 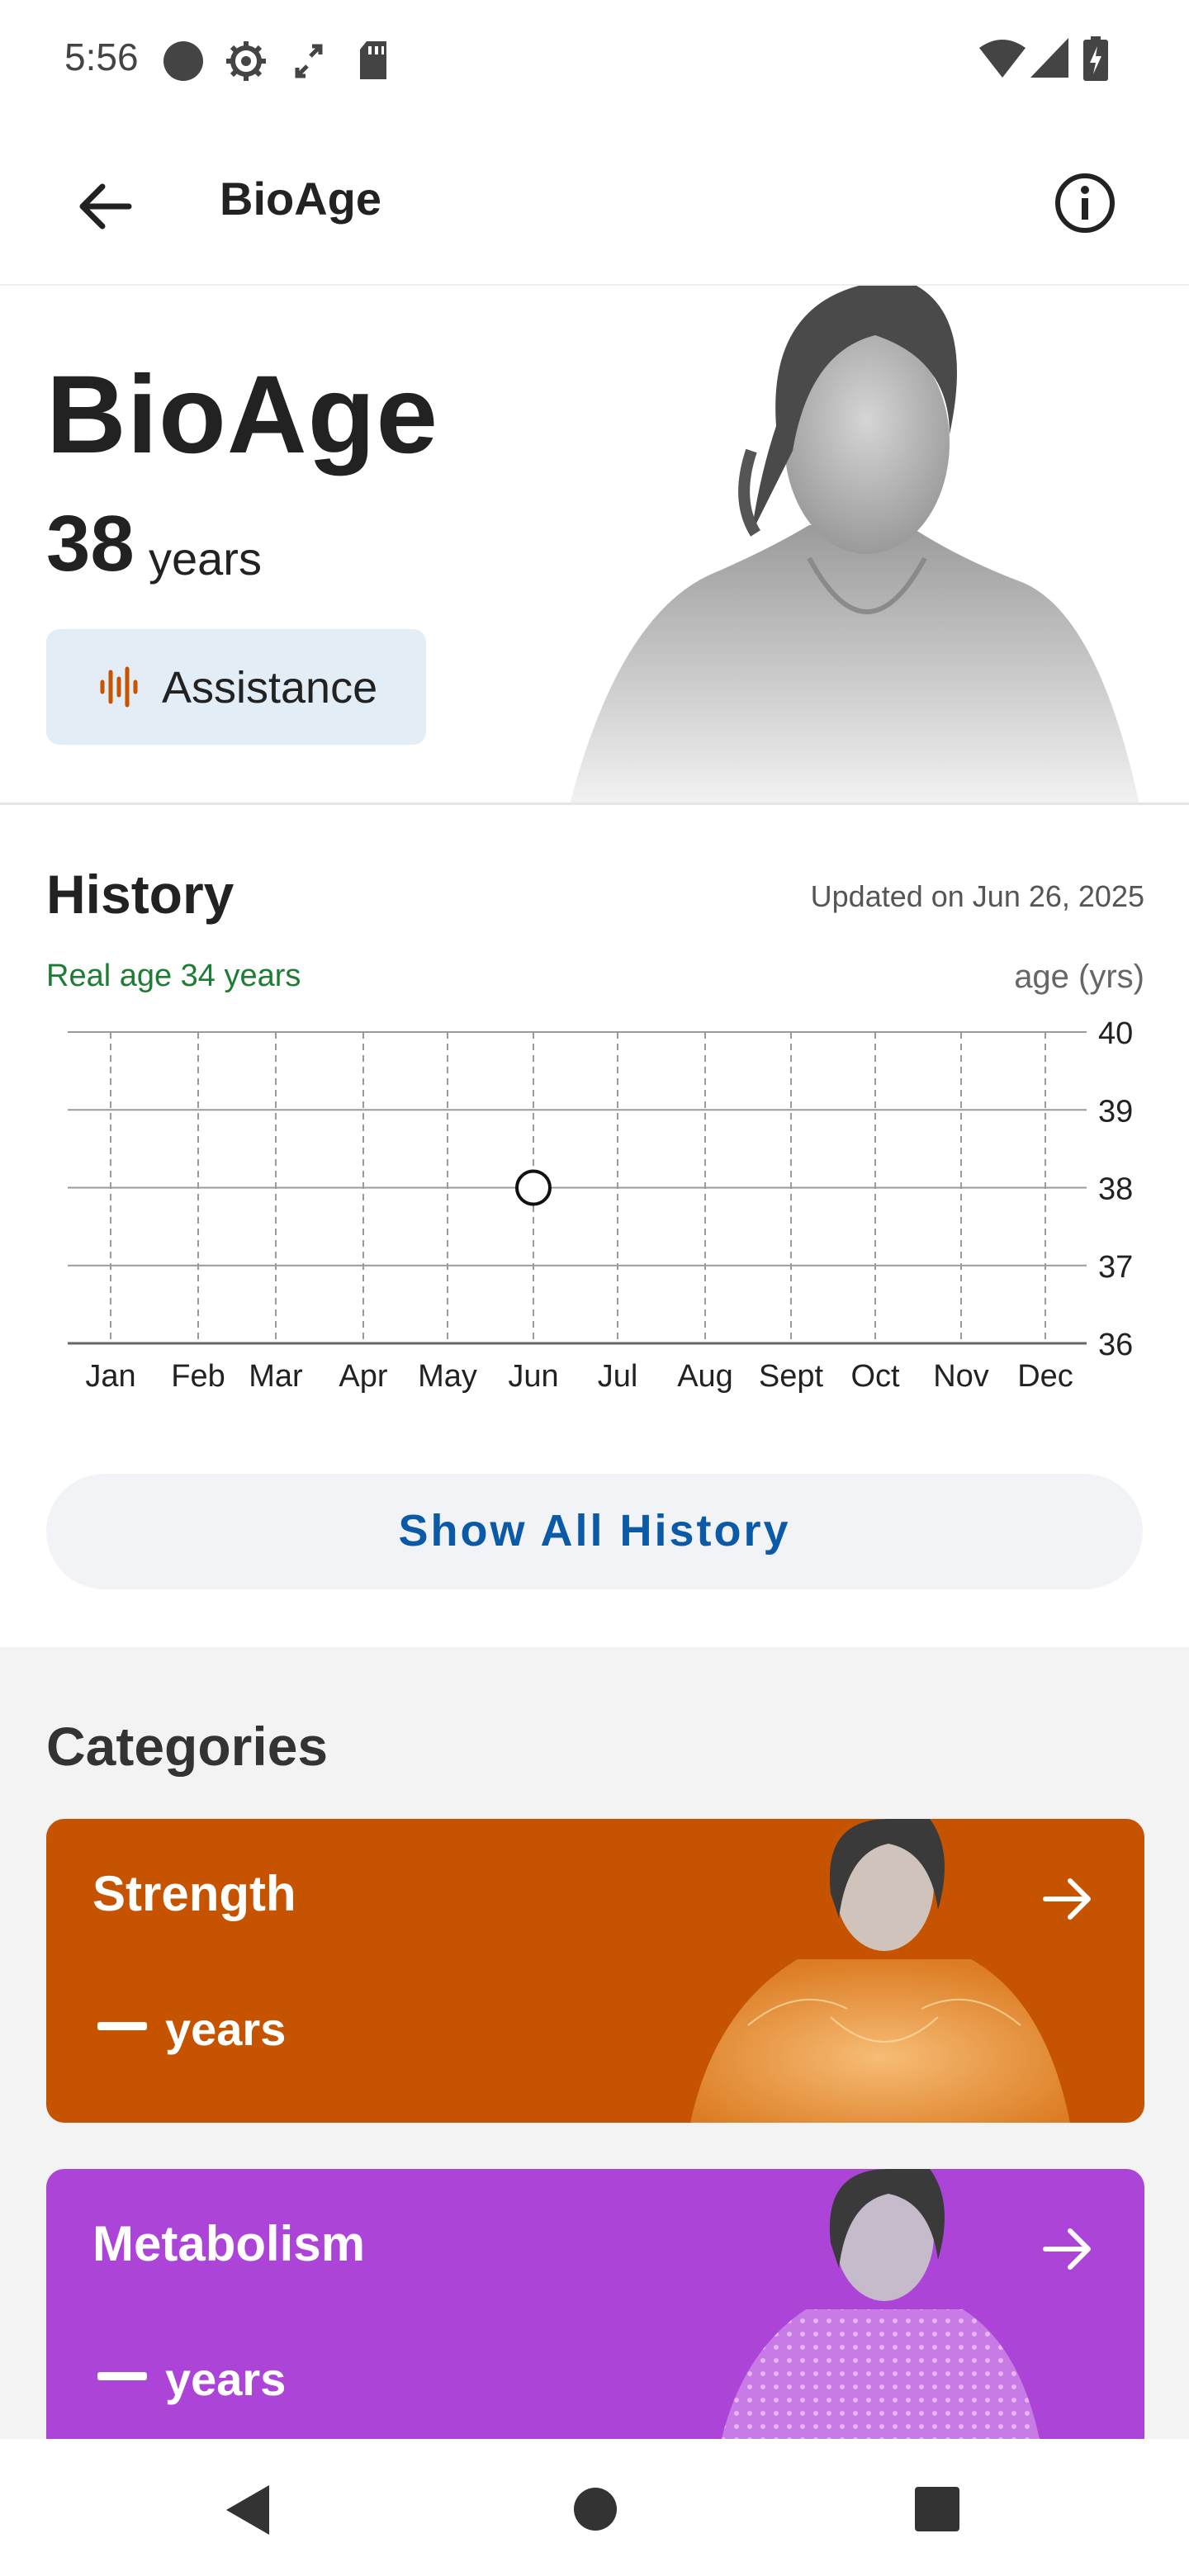 What do you see at coordinates (1115, 1111) in the screenshot?
I see `y-tick-label: 39` at bounding box center [1115, 1111].